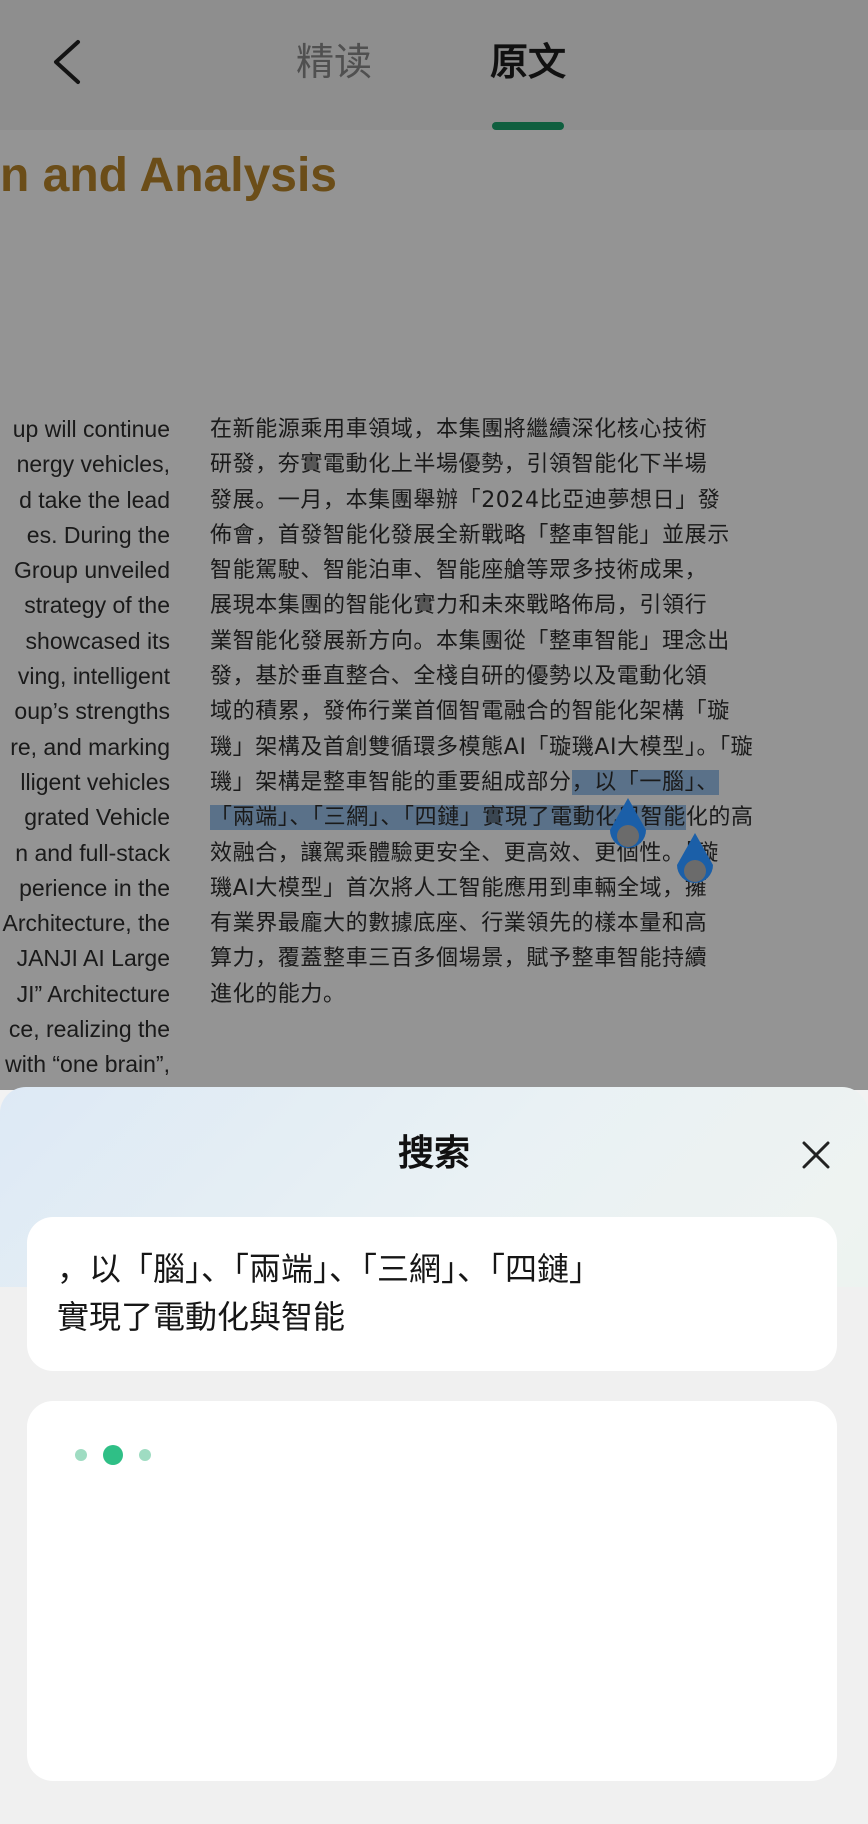 The image size is (868, 1824). What do you see at coordinates (329, 1293) in the screenshot?
I see `search-query-text: ，以「腦」、「兩端」、「三網」、「四鏈」 實現了電動化與智能` at bounding box center [329, 1293].